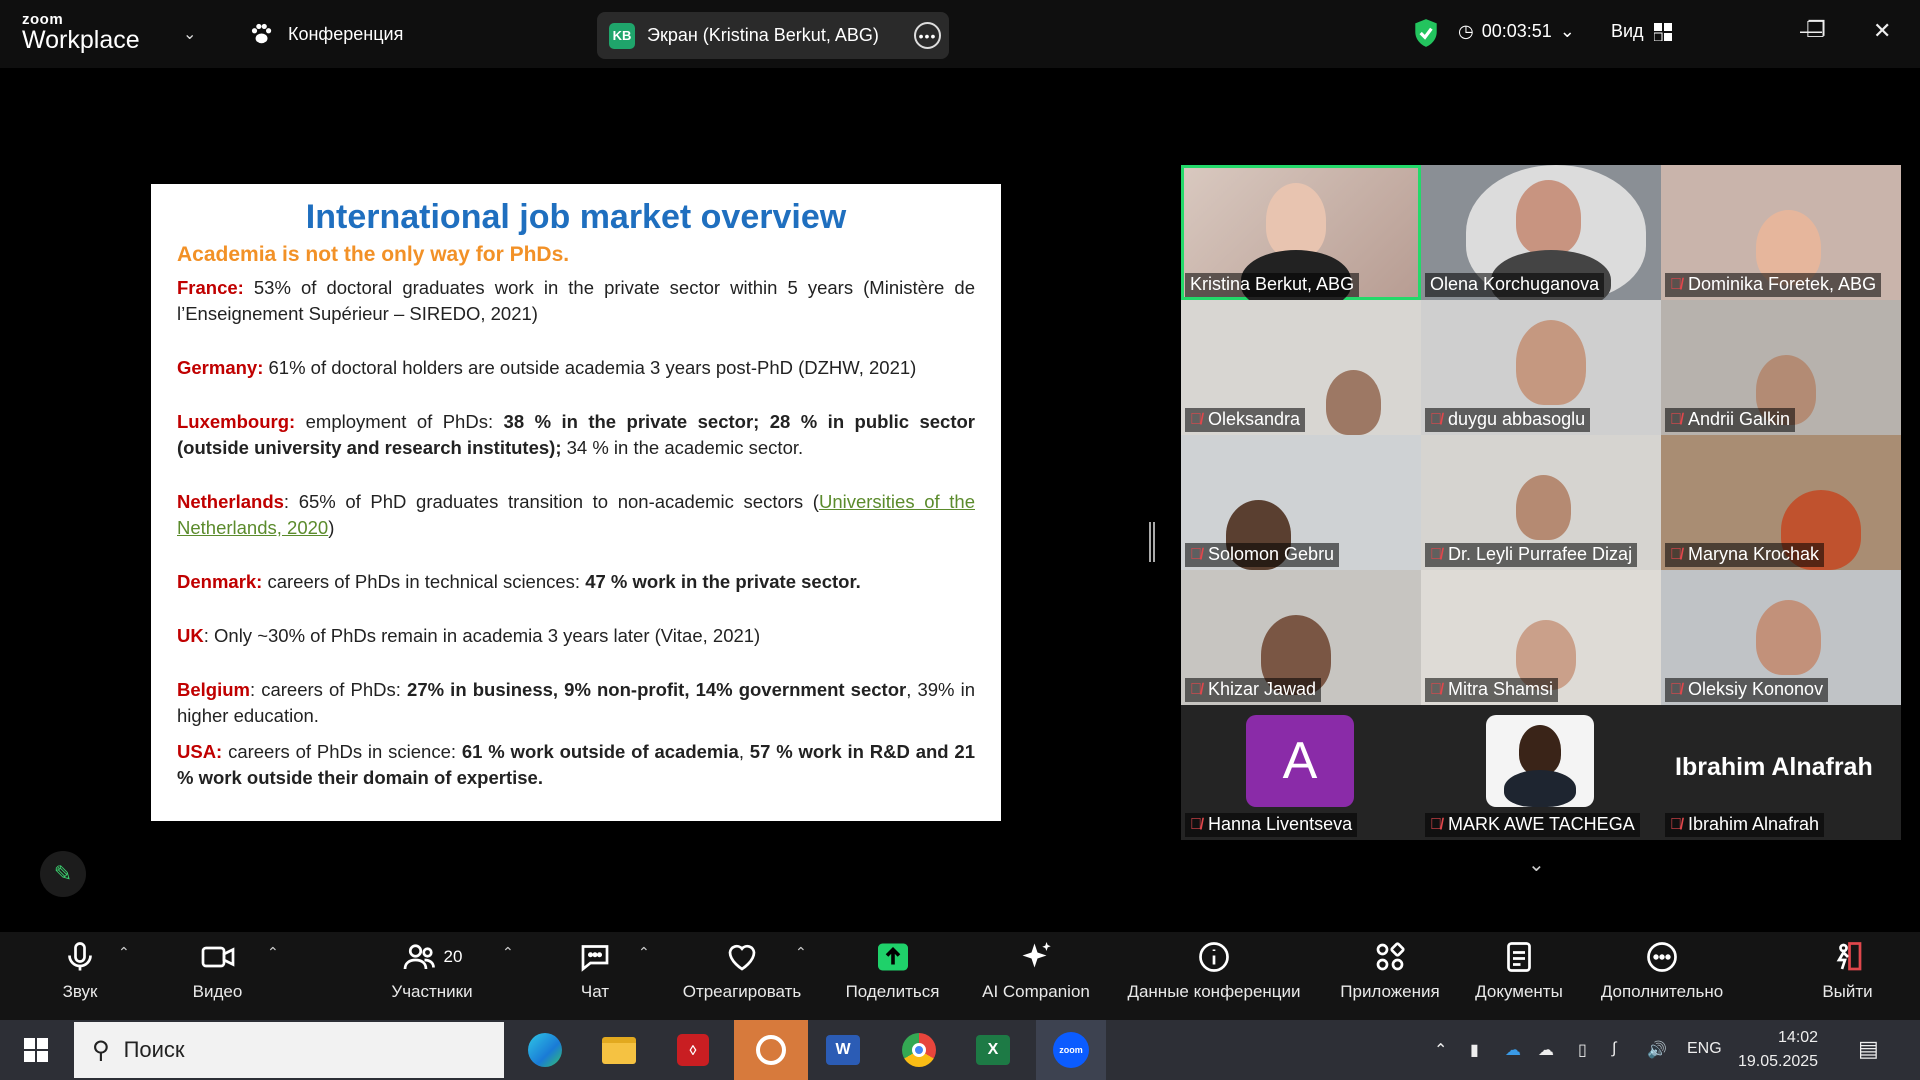  Describe the element at coordinates (1301, 637) in the screenshot. I see `participant-tile: 🎙̸ Khizar Jawad` at that location.